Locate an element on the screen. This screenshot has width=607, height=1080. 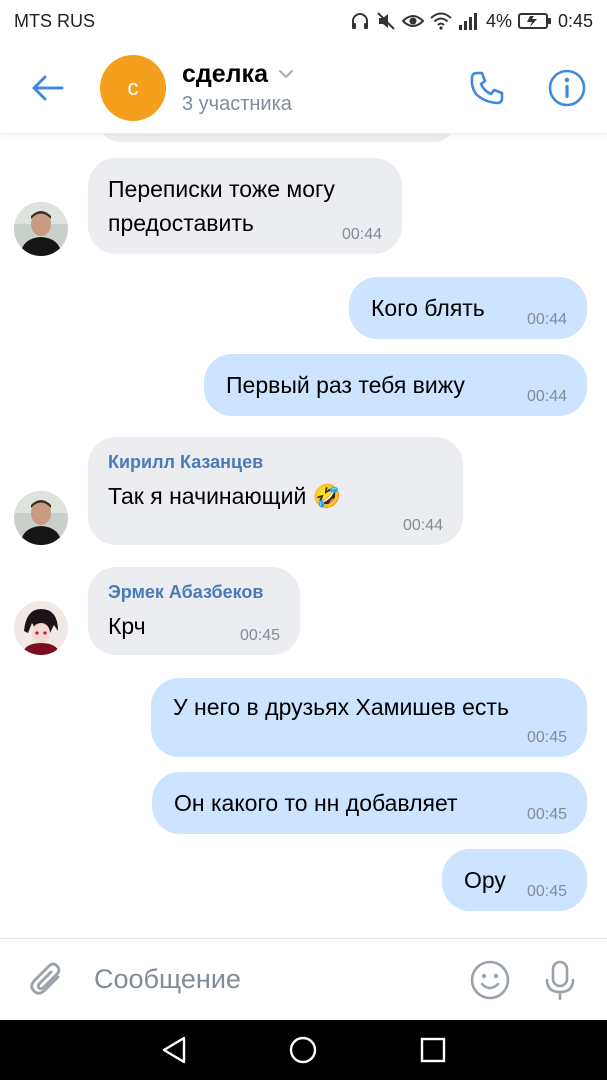
message-bubble: Кирилл Казанцев Так я начинающий 🤣 00:44 is located at coordinates (275, 491).